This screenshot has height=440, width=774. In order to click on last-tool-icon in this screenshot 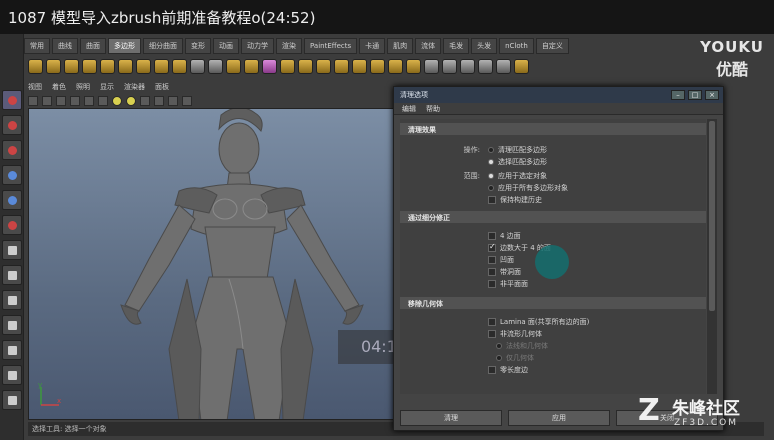, I will do `click(12, 275)`.